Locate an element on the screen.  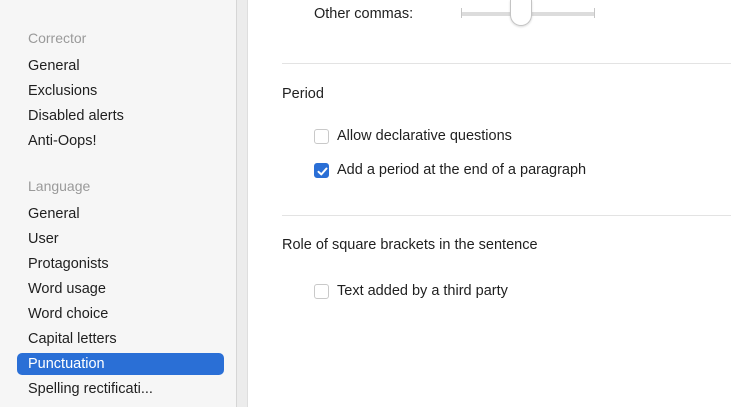
third-party-checkbox is located at coordinates (321, 291).